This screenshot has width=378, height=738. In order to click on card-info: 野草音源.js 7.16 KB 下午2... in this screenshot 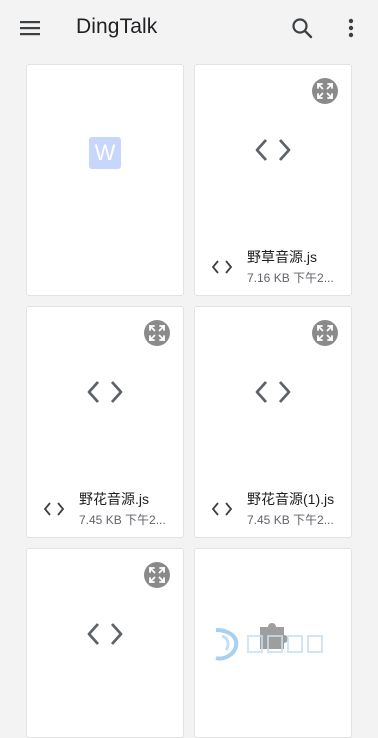, I will do `click(273, 268)`.